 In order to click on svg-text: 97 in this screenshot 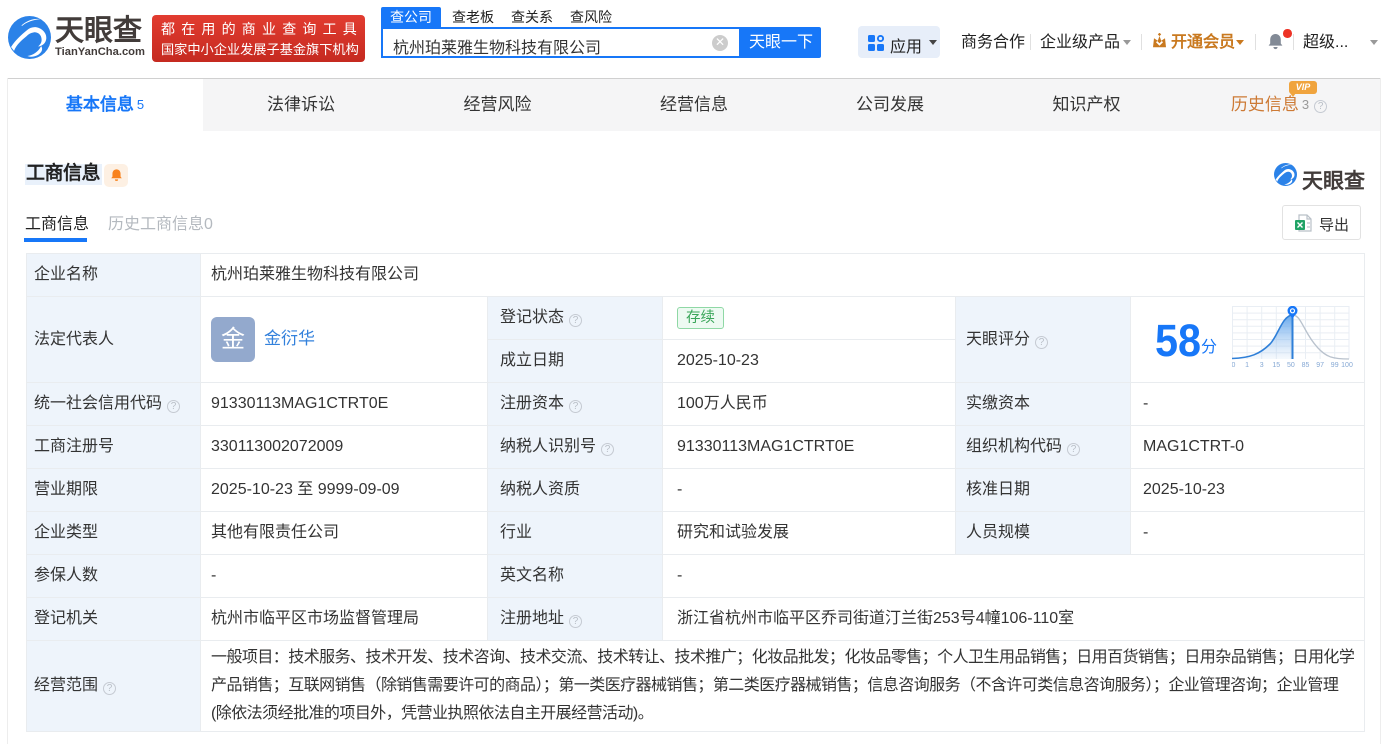, I will do `click(1320, 365)`.